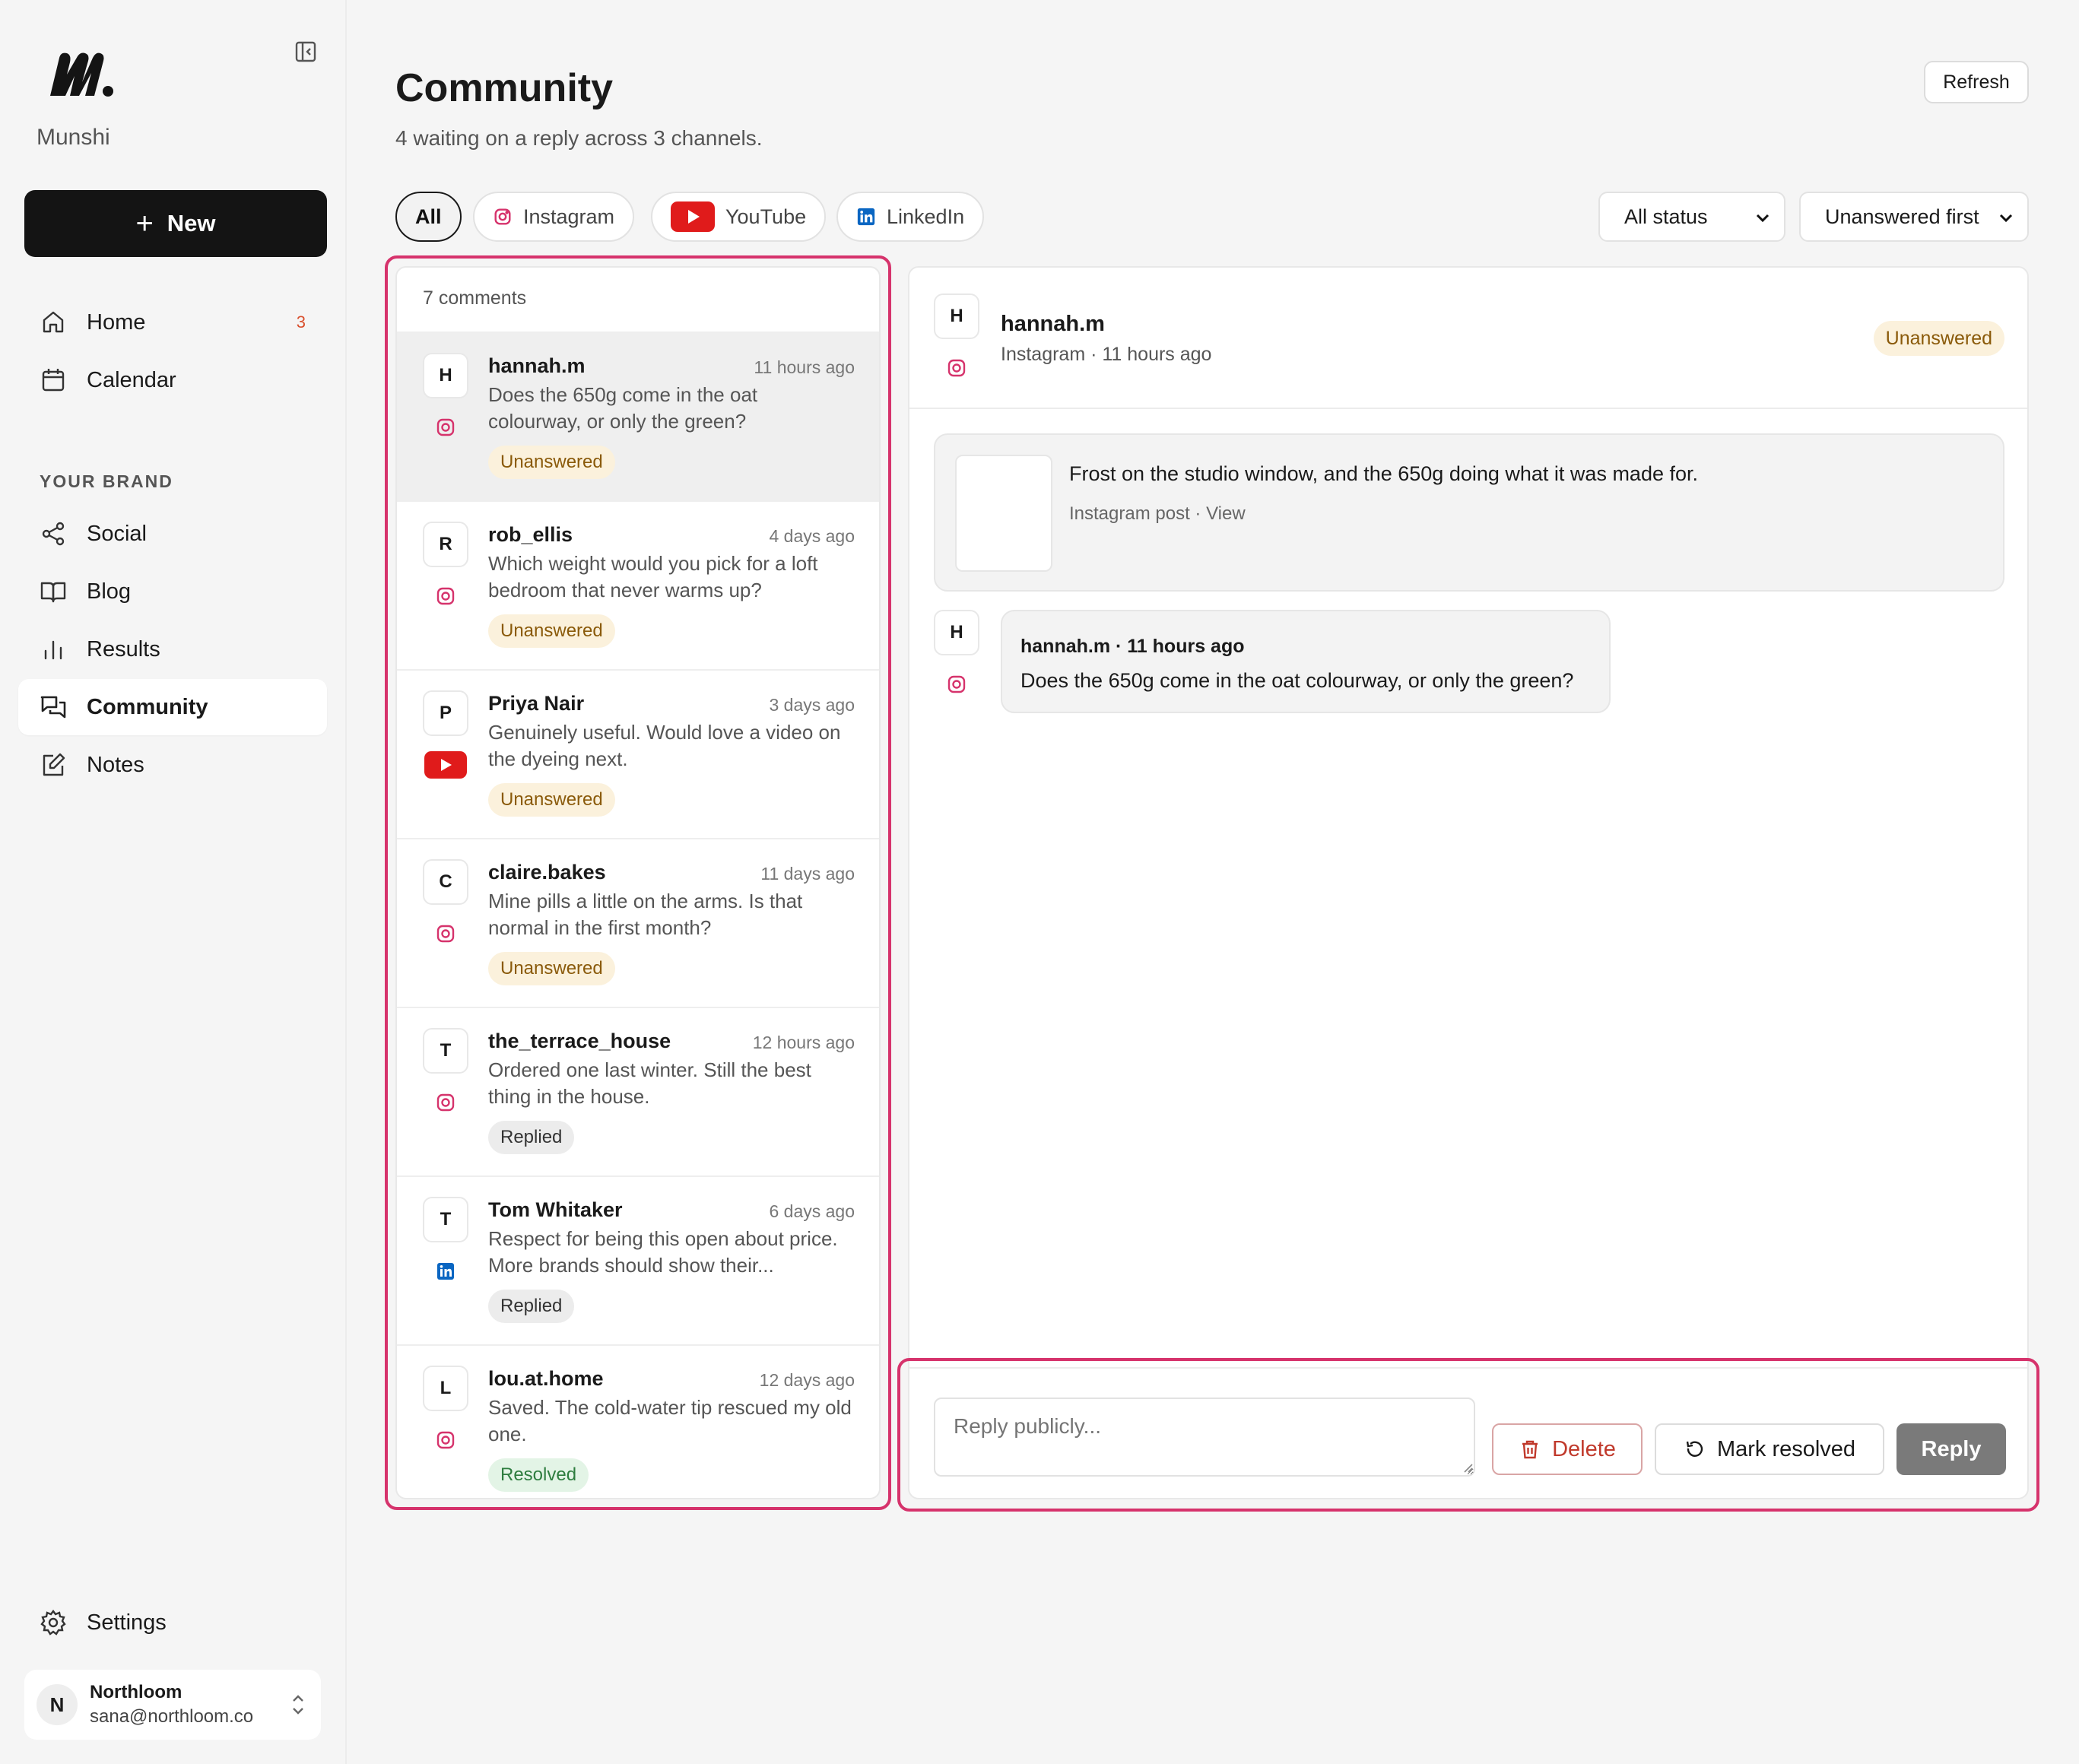 The width and height of the screenshot is (2079, 1764). I want to click on detail-author: hannah.m, so click(1053, 324).